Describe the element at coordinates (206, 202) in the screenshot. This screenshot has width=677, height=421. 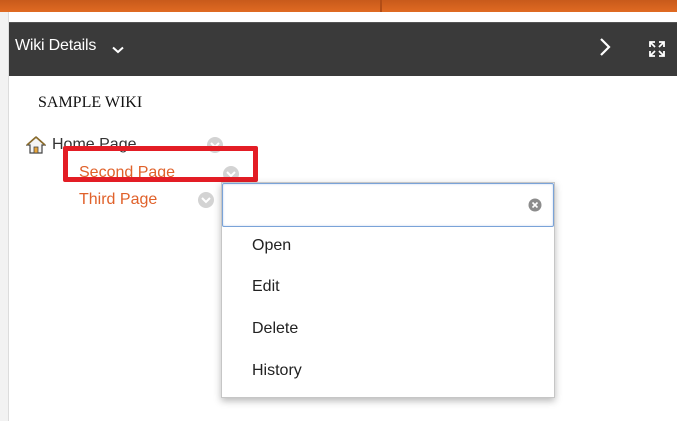
I see `circle-chevron-down-icon` at that location.